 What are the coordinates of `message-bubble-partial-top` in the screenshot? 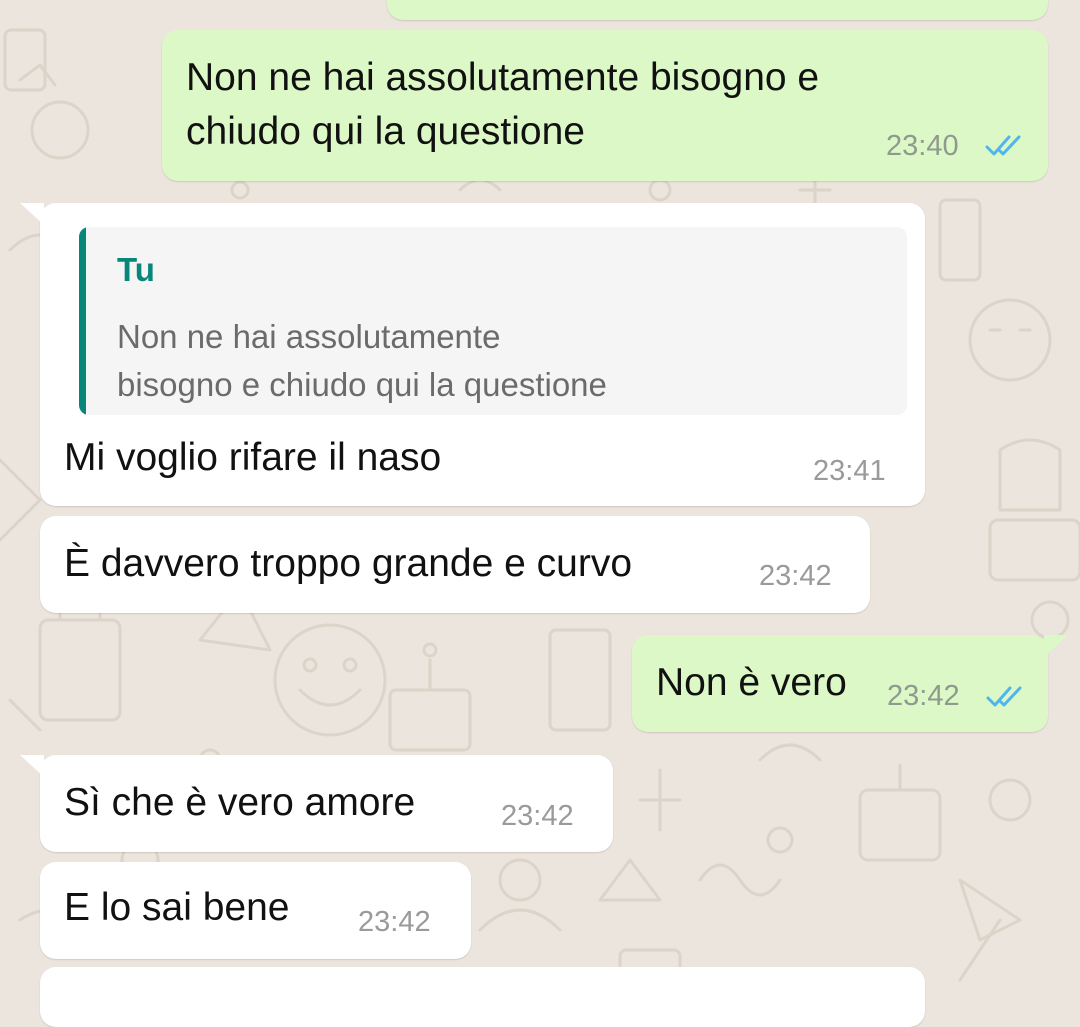 It's located at (717, 10).